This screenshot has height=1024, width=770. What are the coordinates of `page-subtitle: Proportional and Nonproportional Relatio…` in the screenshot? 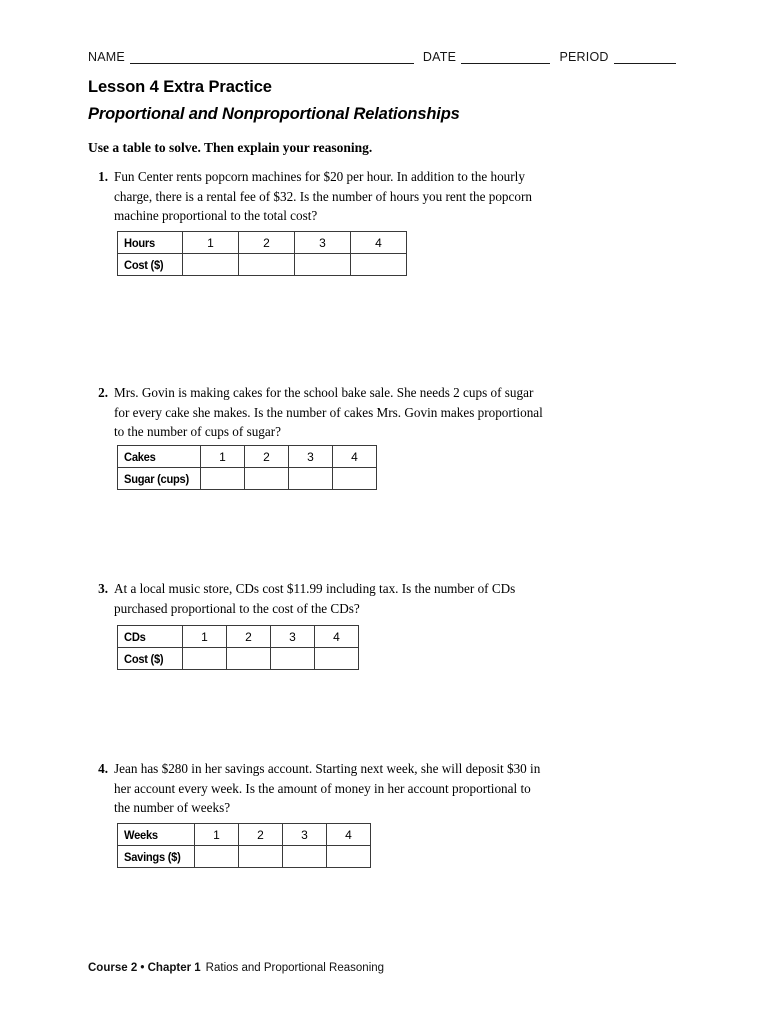 It's located at (274, 114).